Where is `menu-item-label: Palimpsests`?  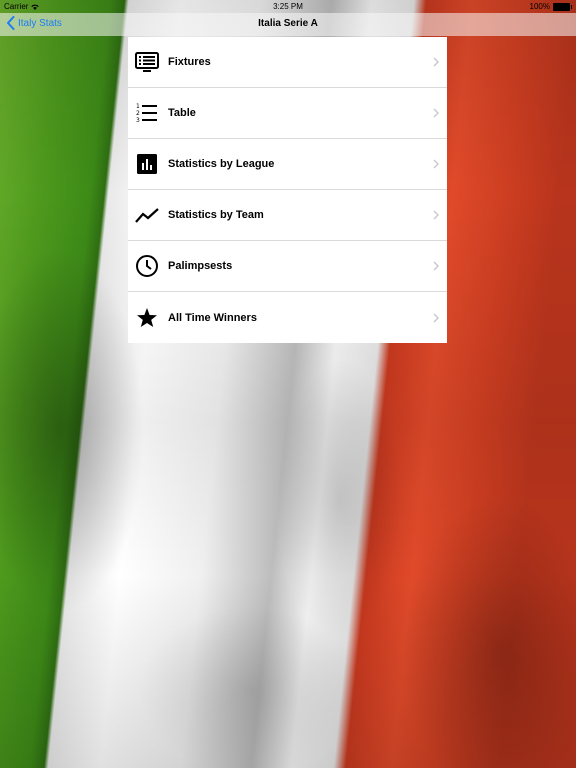 menu-item-label: Palimpsests is located at coordinates (200, 266).